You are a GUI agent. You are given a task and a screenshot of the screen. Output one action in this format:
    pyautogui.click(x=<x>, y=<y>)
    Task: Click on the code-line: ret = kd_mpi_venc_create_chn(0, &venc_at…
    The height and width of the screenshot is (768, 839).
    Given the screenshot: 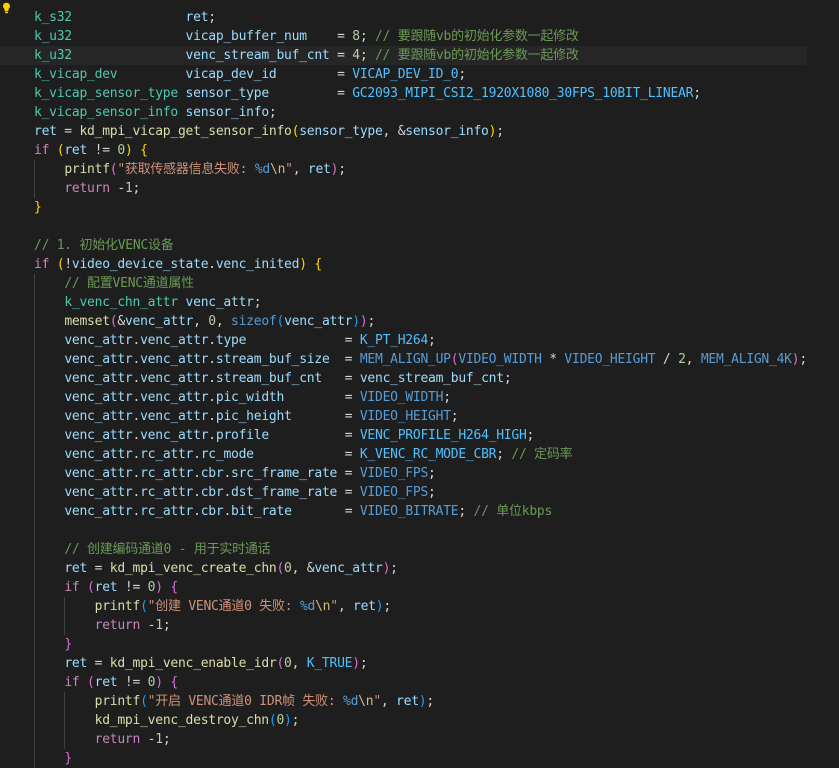 What is the action you would take?
    pyautogui.click(x=403, y=568)
    